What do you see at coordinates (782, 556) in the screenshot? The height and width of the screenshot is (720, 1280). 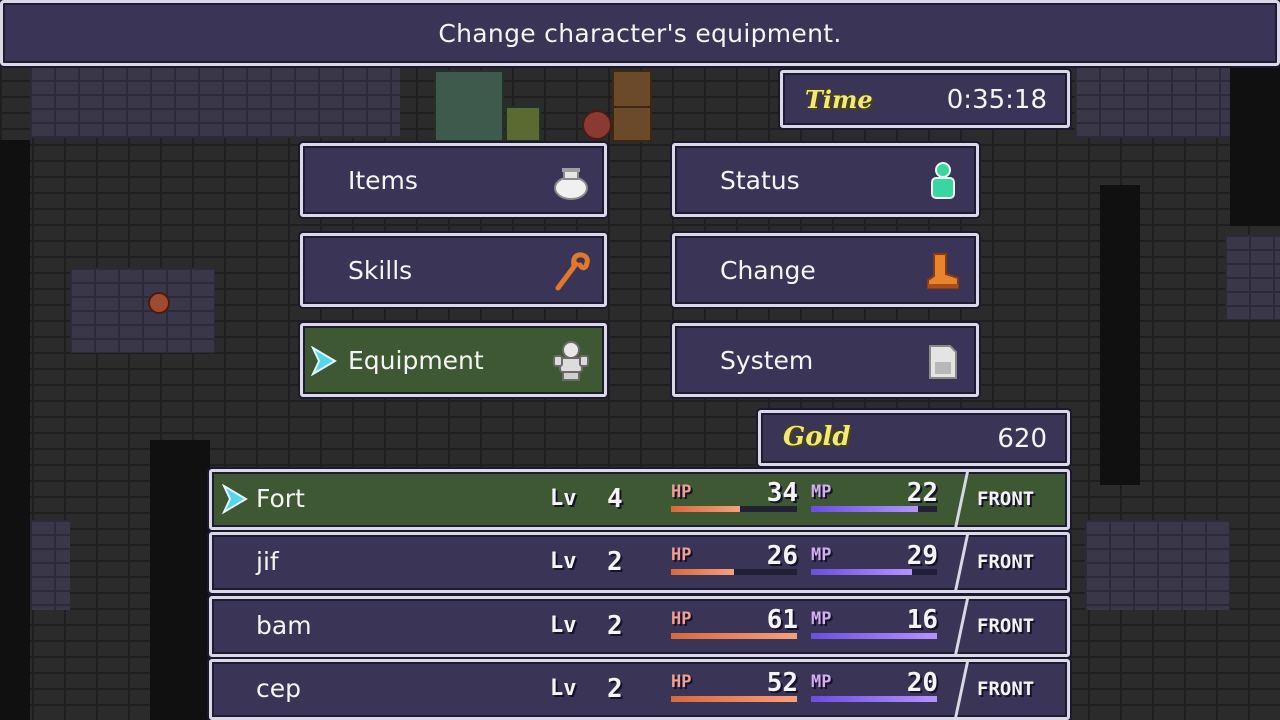 I see `hp-value: 26` at bounding box center [782, 556].